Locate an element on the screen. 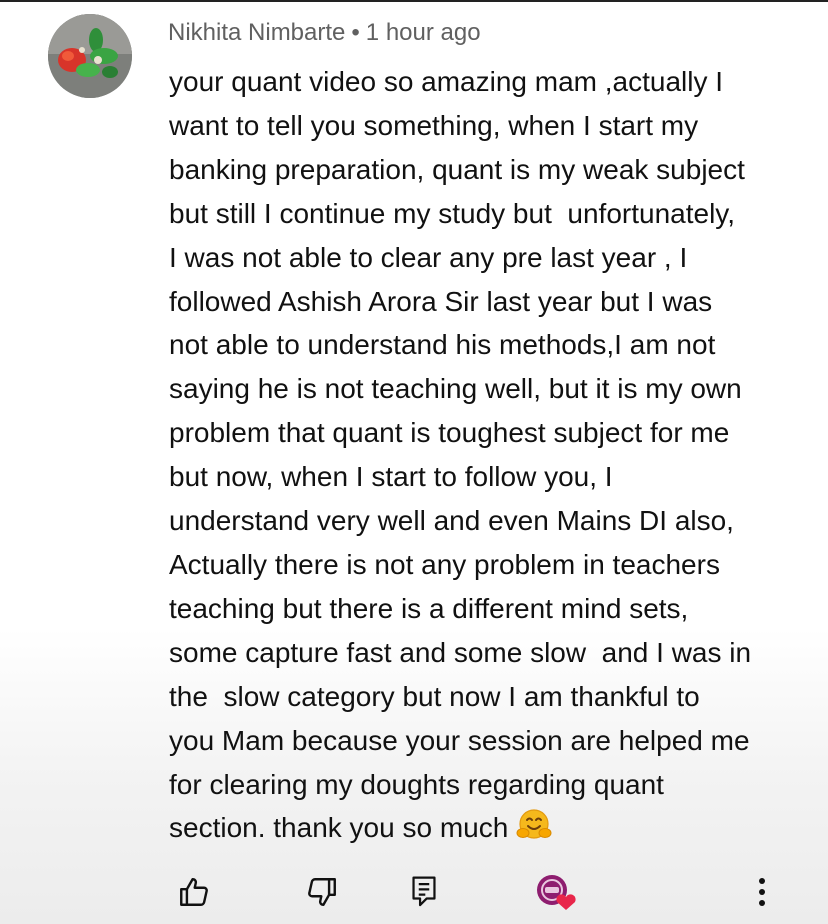 This screenshot has width=828, height=924. creator-heart-icon is located at coordinates (557, 894).